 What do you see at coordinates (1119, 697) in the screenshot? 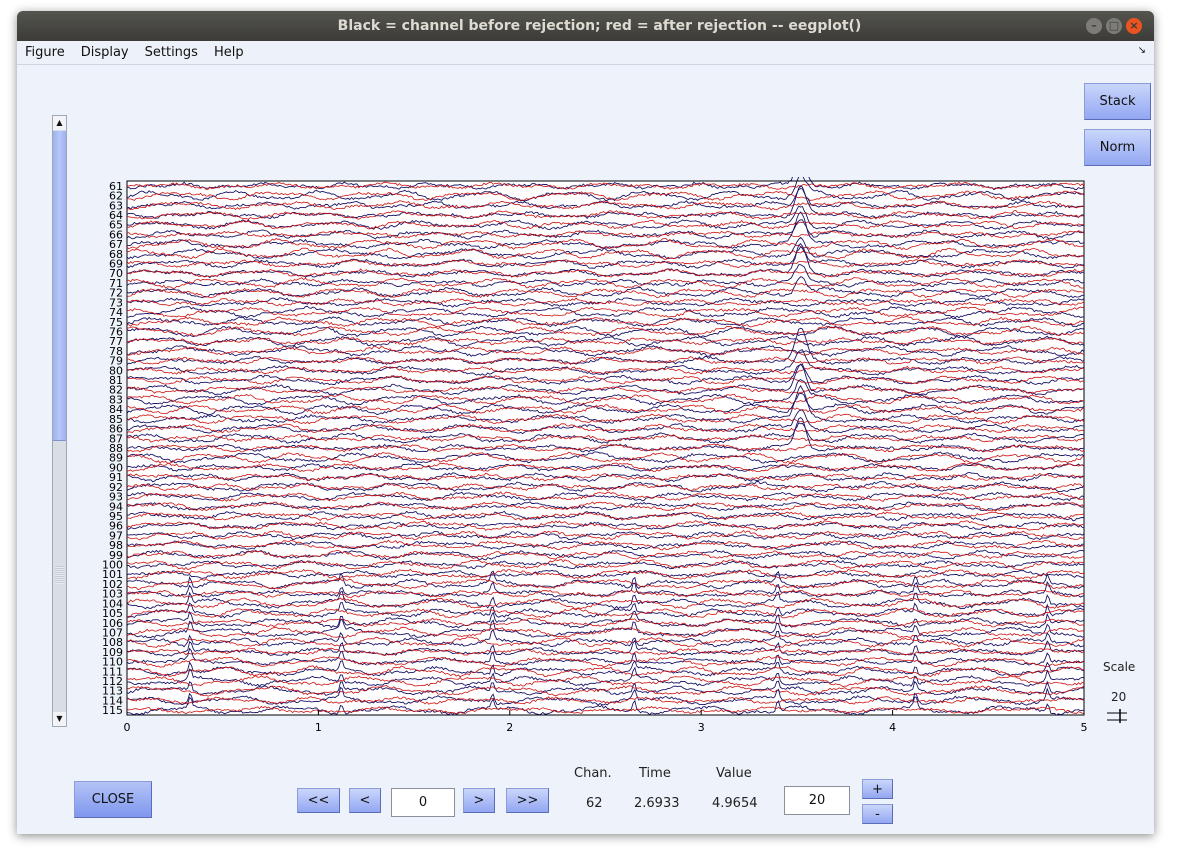
I see `scale-value: 20` at bounding box center [1119, 697].